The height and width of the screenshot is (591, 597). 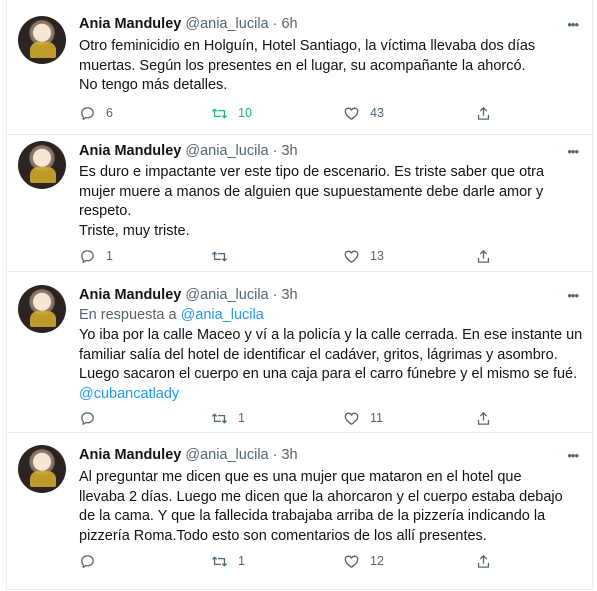 I want to click on retweet-button, so click(x=224, y=256).